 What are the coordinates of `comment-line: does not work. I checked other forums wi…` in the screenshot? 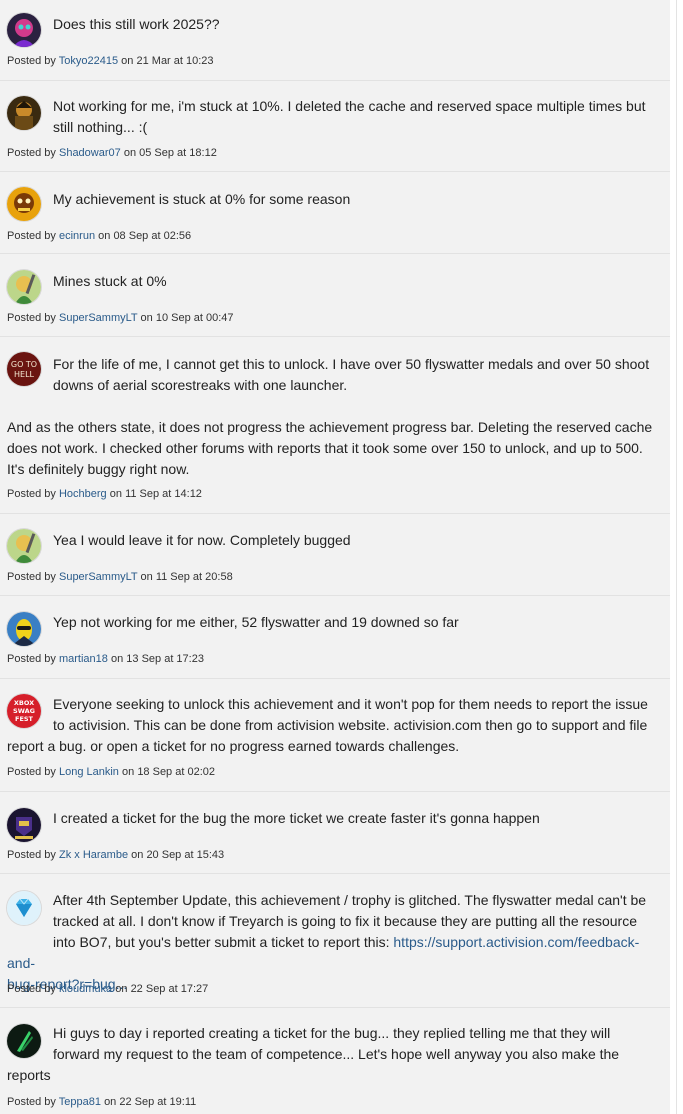 It's located at (325, 448).